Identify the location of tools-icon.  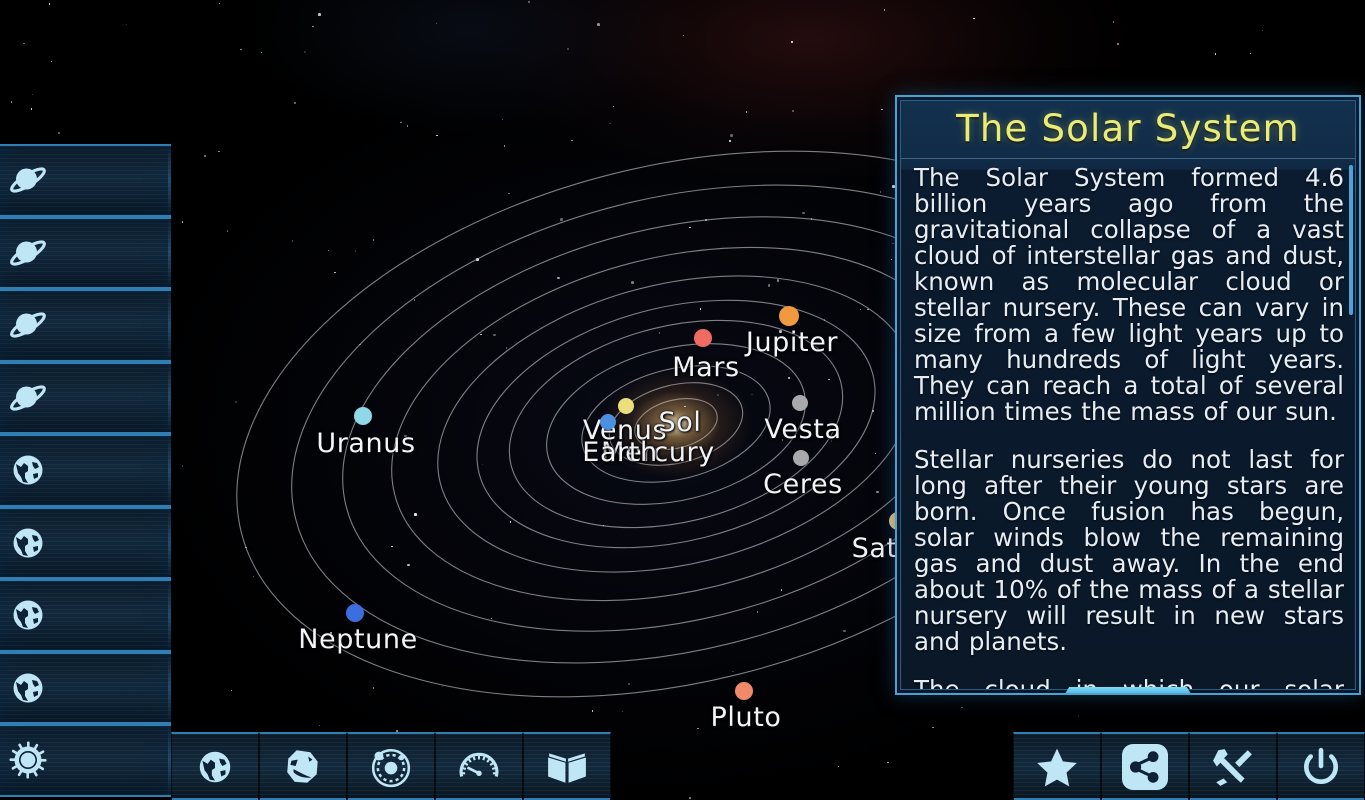
(1233, 767).